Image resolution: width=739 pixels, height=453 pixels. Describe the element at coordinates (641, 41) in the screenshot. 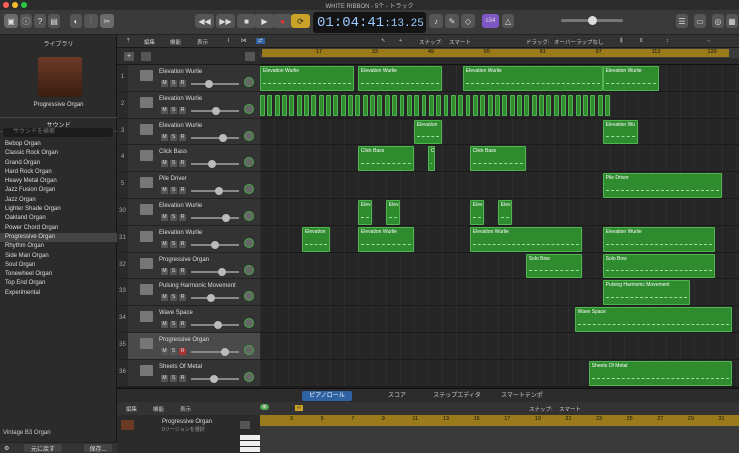

I see `vertical-zoom-icon: ⇕` at that location.